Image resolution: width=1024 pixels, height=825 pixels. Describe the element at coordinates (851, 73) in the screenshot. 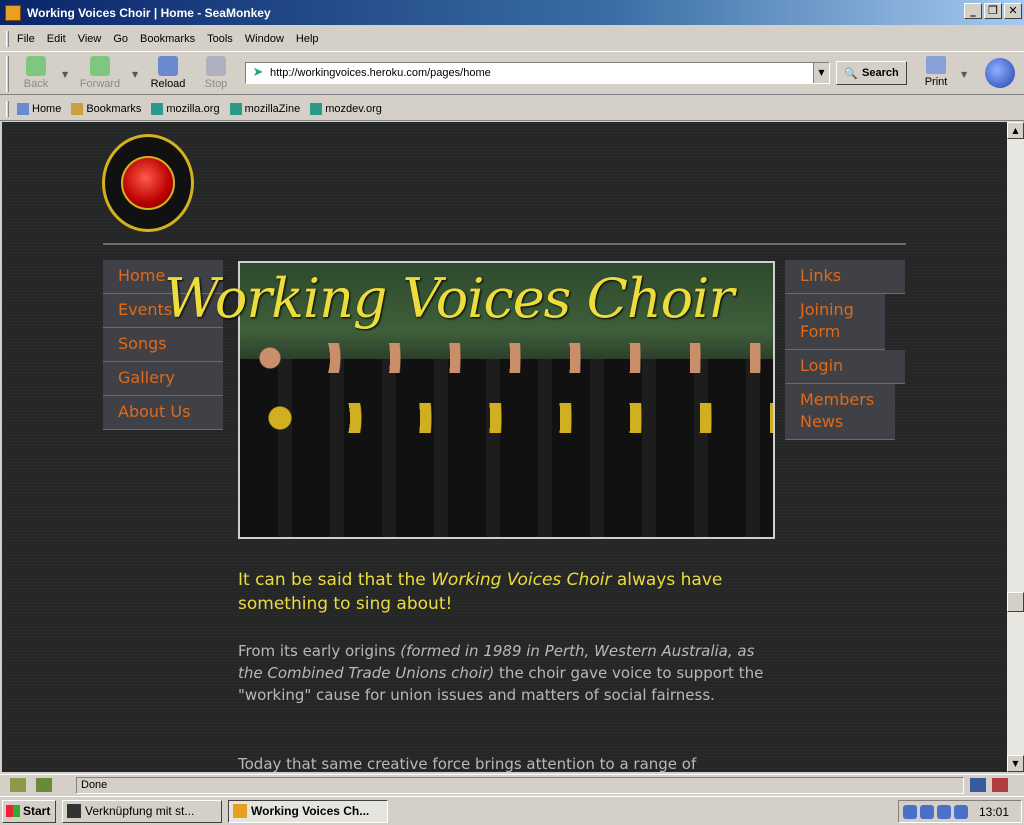

I see `search-icon: 🔍` at that location.